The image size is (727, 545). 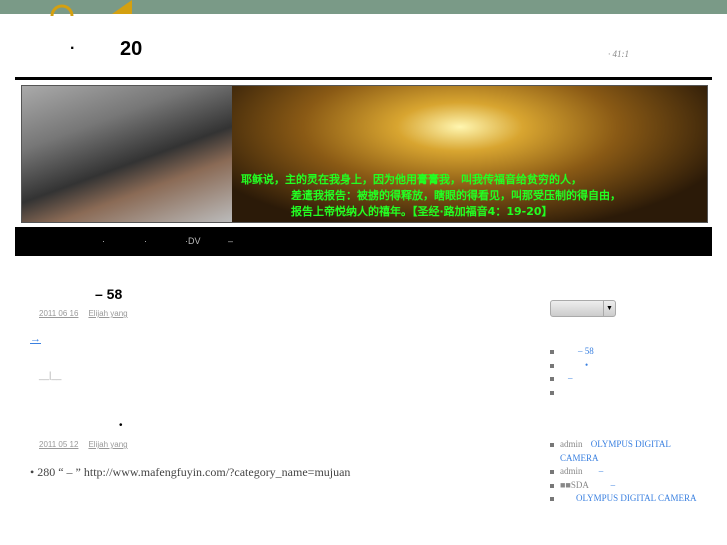 I want to click on list-item: admin –, so click(x=625, y=472).